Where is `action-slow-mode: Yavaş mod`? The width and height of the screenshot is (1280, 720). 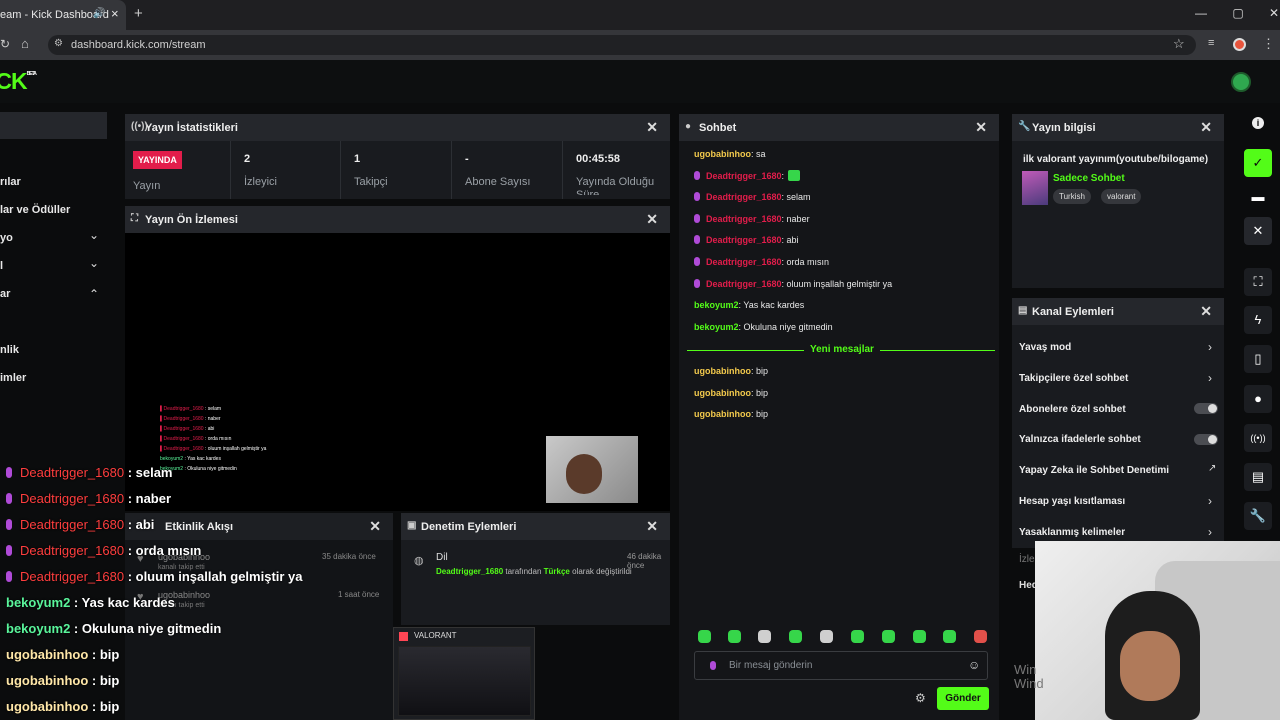 action-slow-mode: Yavaş mod is located at coordinates (1045, 347).